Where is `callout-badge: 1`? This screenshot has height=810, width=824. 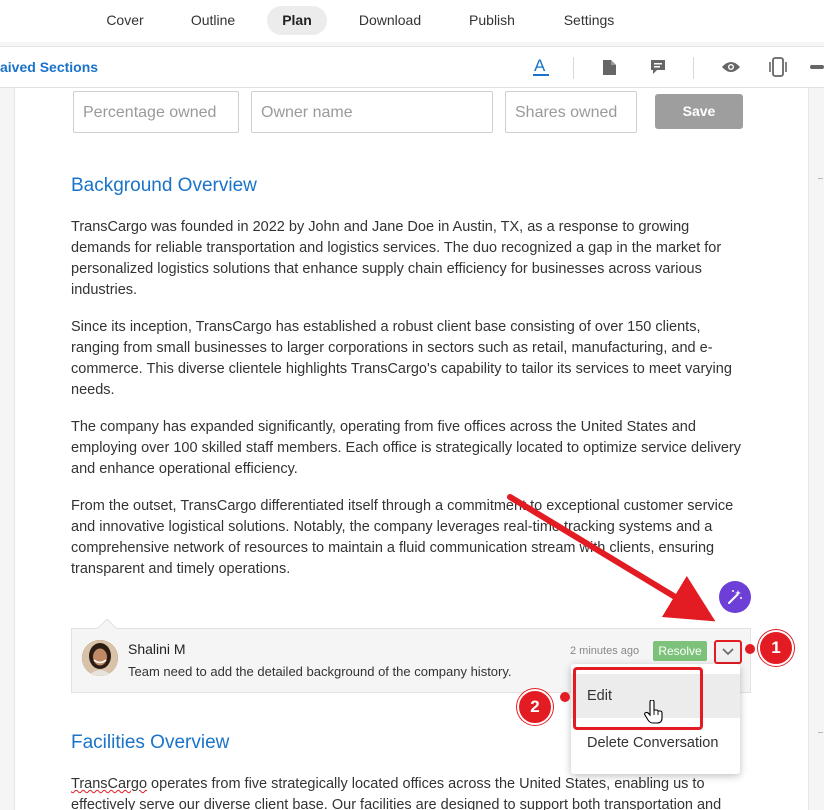
callout-badge: 1 is located at coordinates (776, 648).